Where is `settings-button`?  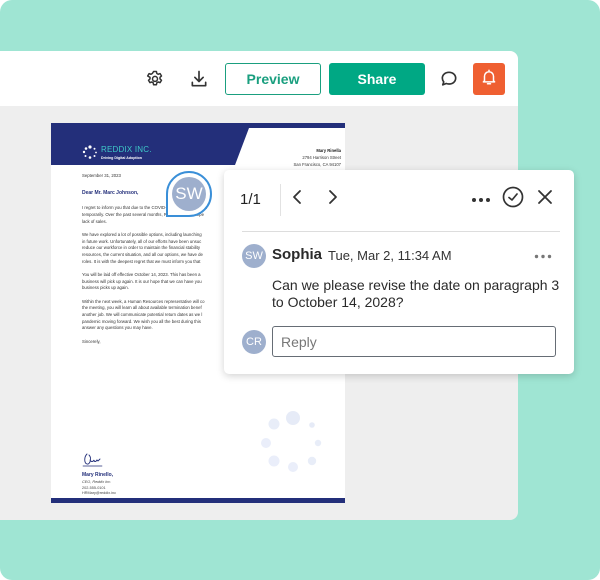 settings-button is located at coordinates (155, 79).